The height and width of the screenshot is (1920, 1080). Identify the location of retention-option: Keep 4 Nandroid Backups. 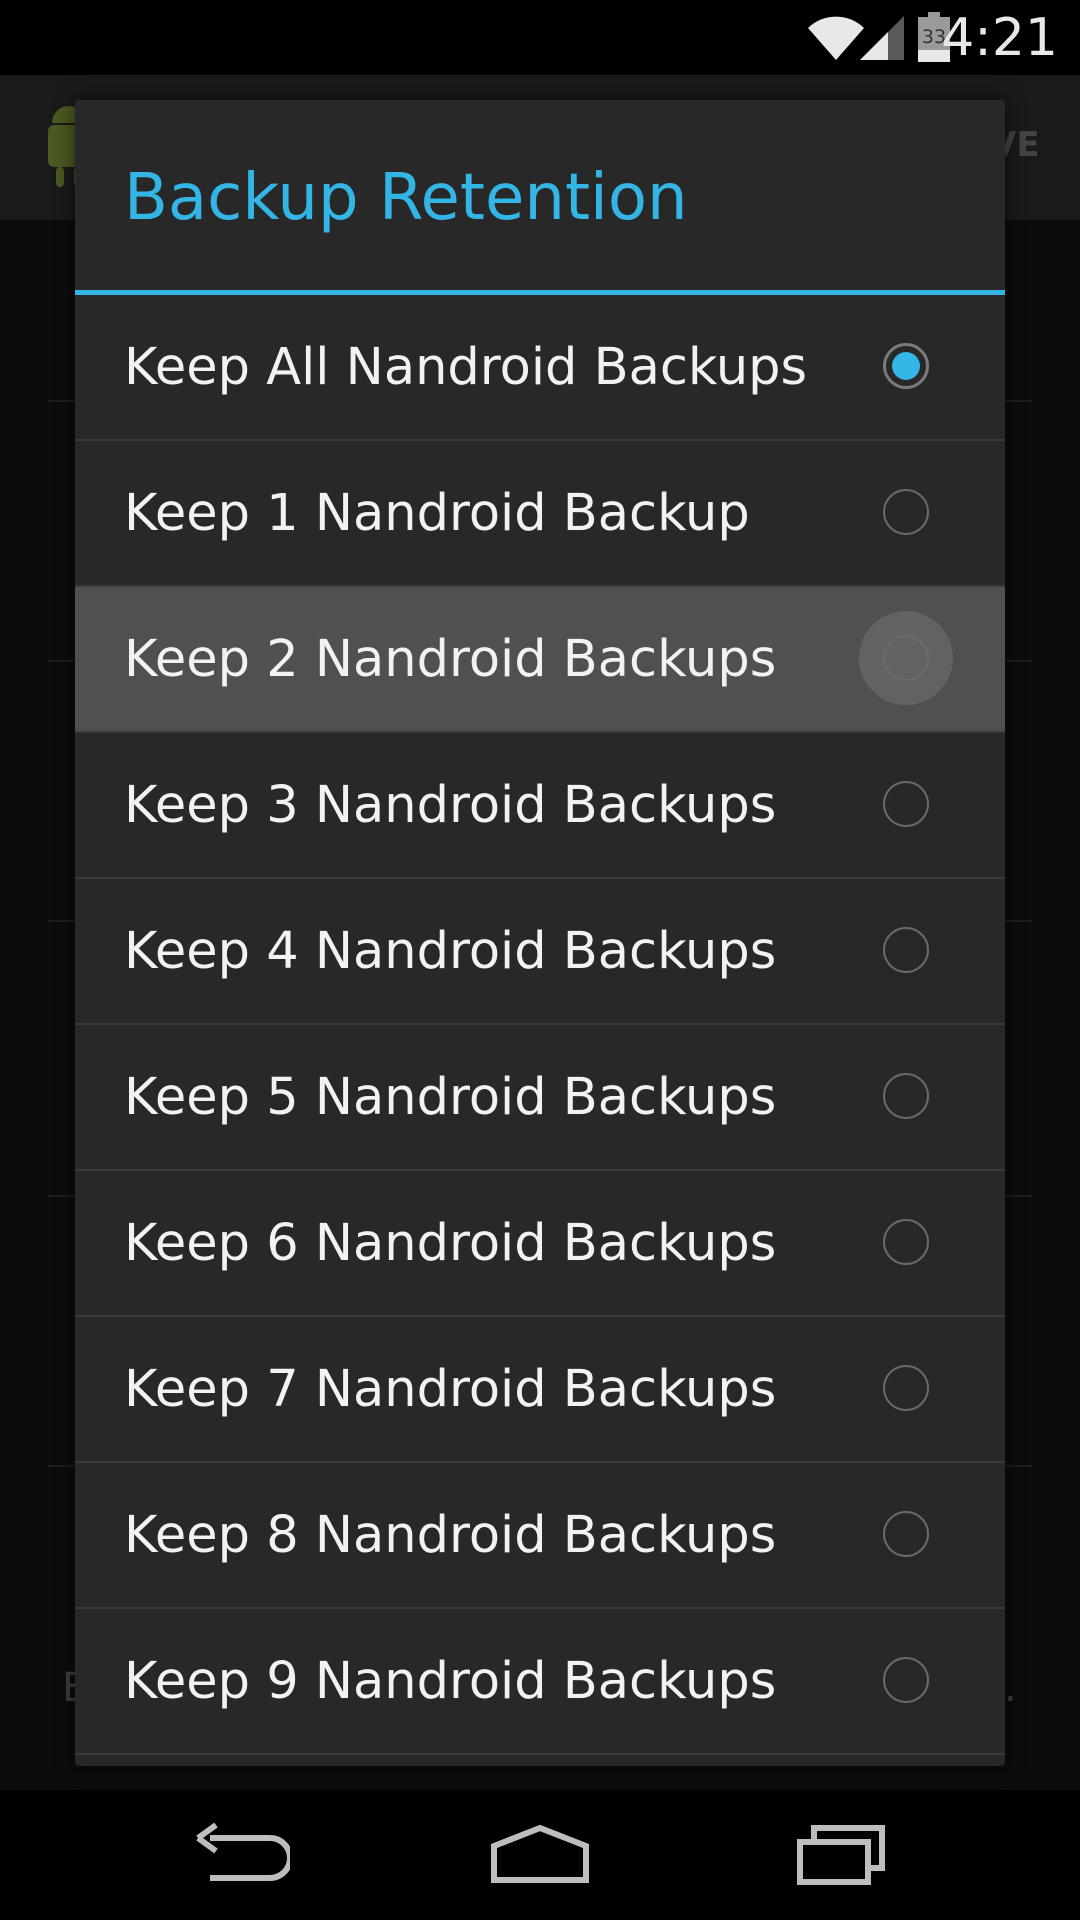
(540, 952).